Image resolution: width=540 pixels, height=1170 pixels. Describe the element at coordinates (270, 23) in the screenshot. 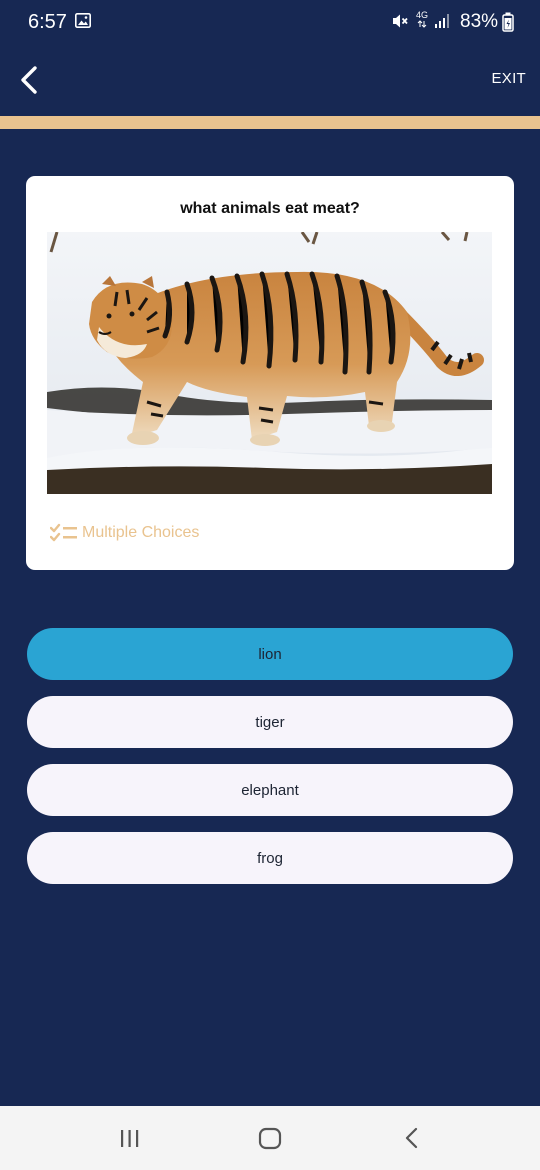

I see `status-bar: 6:57 4G 83%` at that location.